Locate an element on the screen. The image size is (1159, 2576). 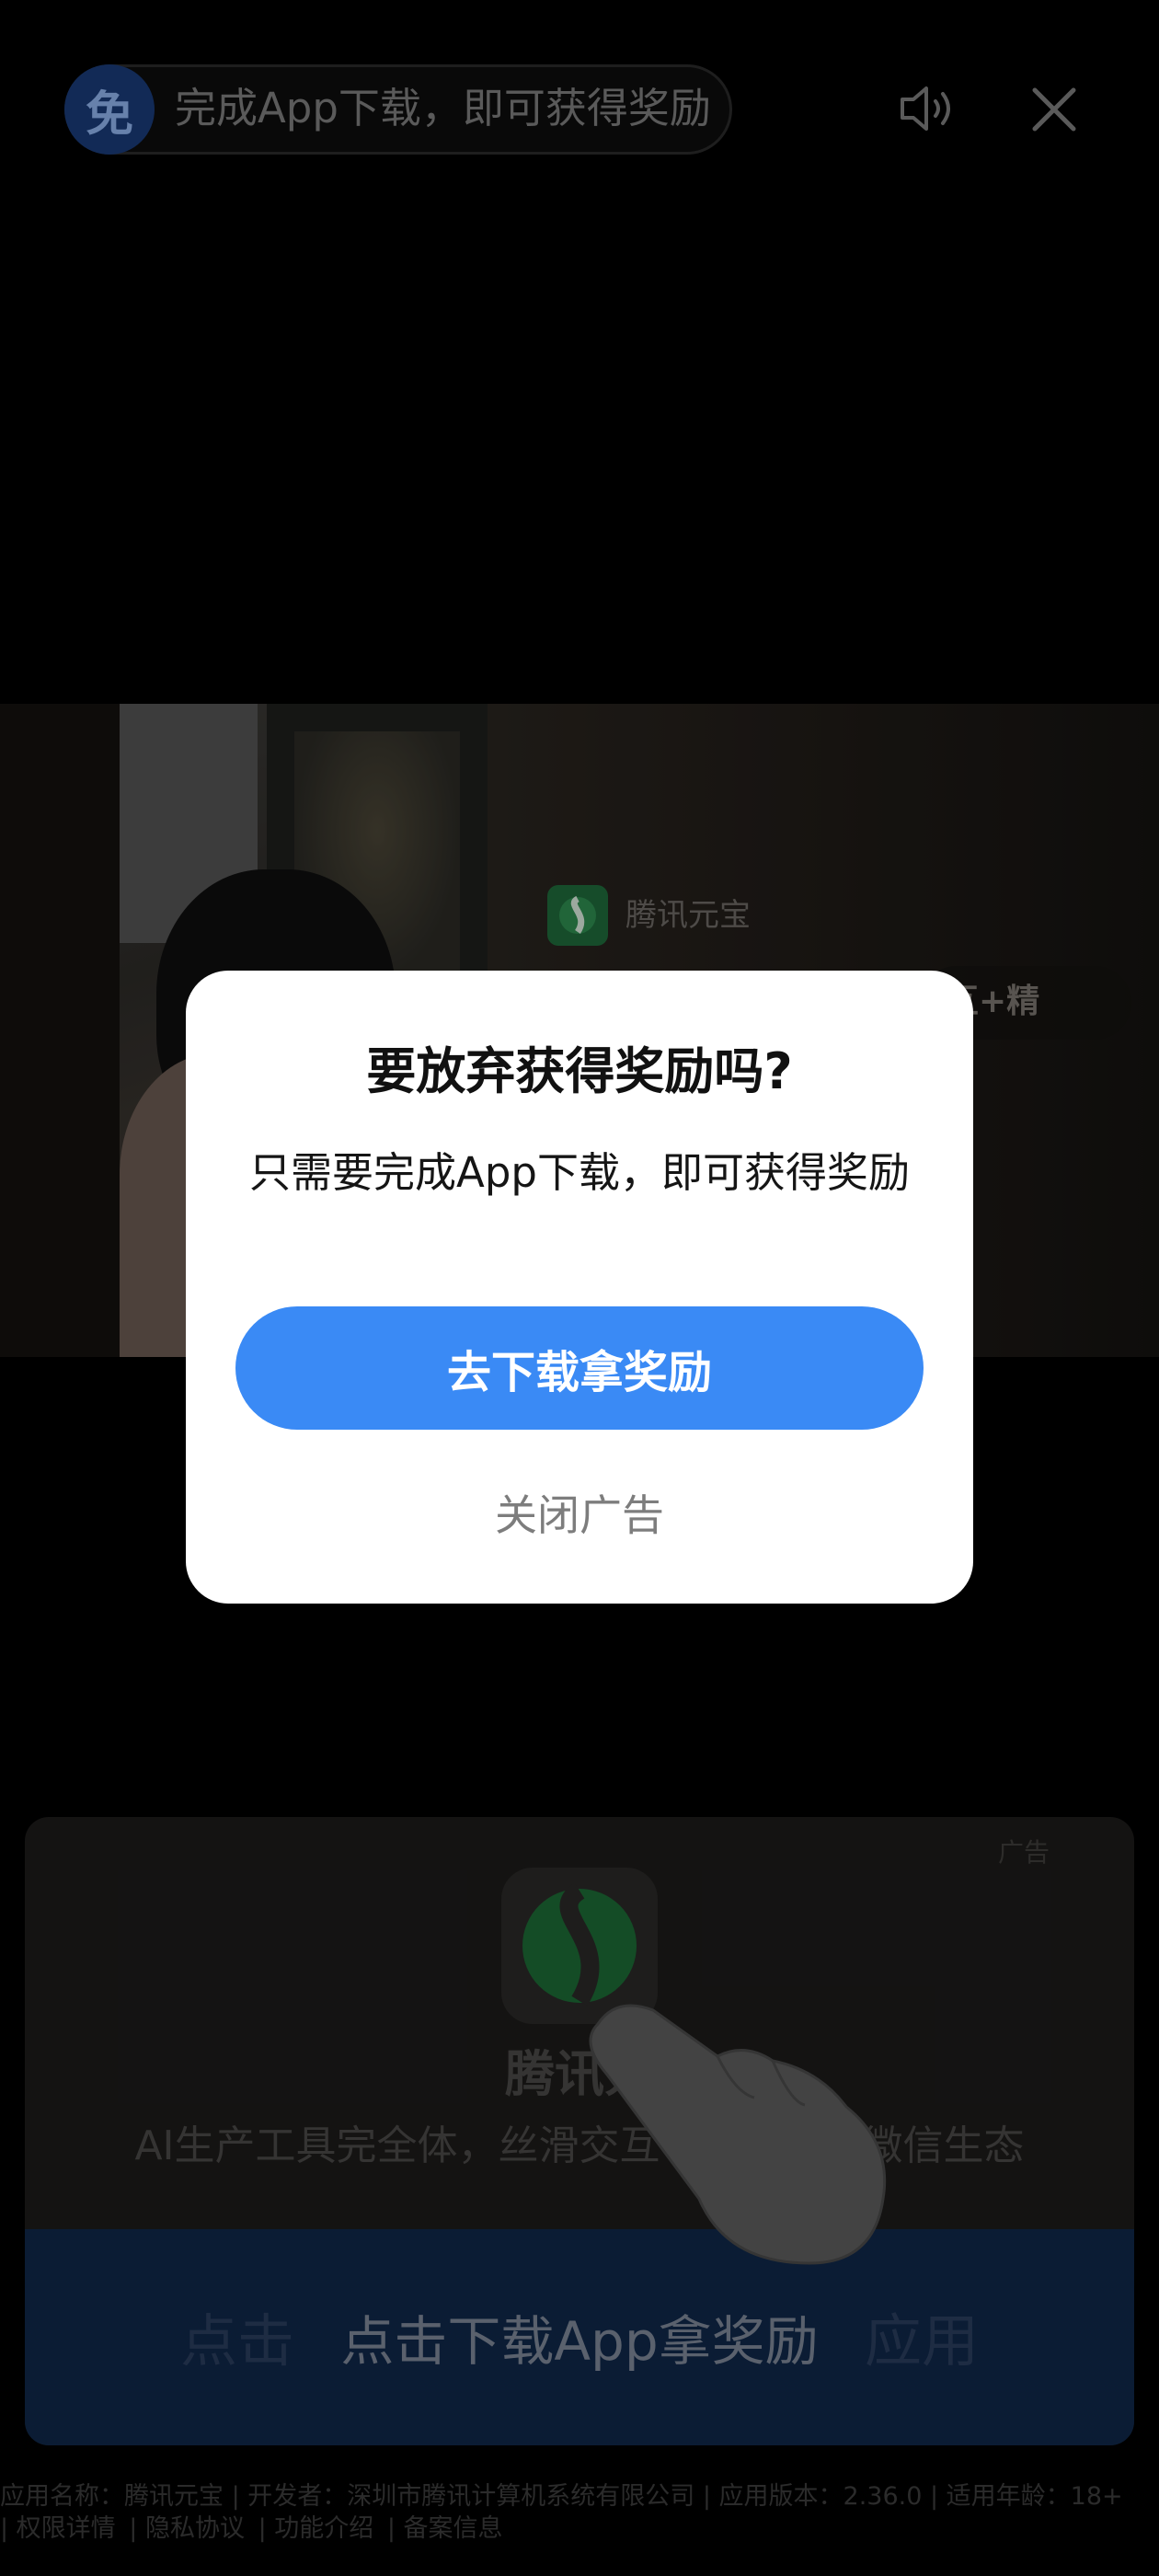
dialog-title: 要放弃获得奖励吗? is located at coordinates (579, 1071).